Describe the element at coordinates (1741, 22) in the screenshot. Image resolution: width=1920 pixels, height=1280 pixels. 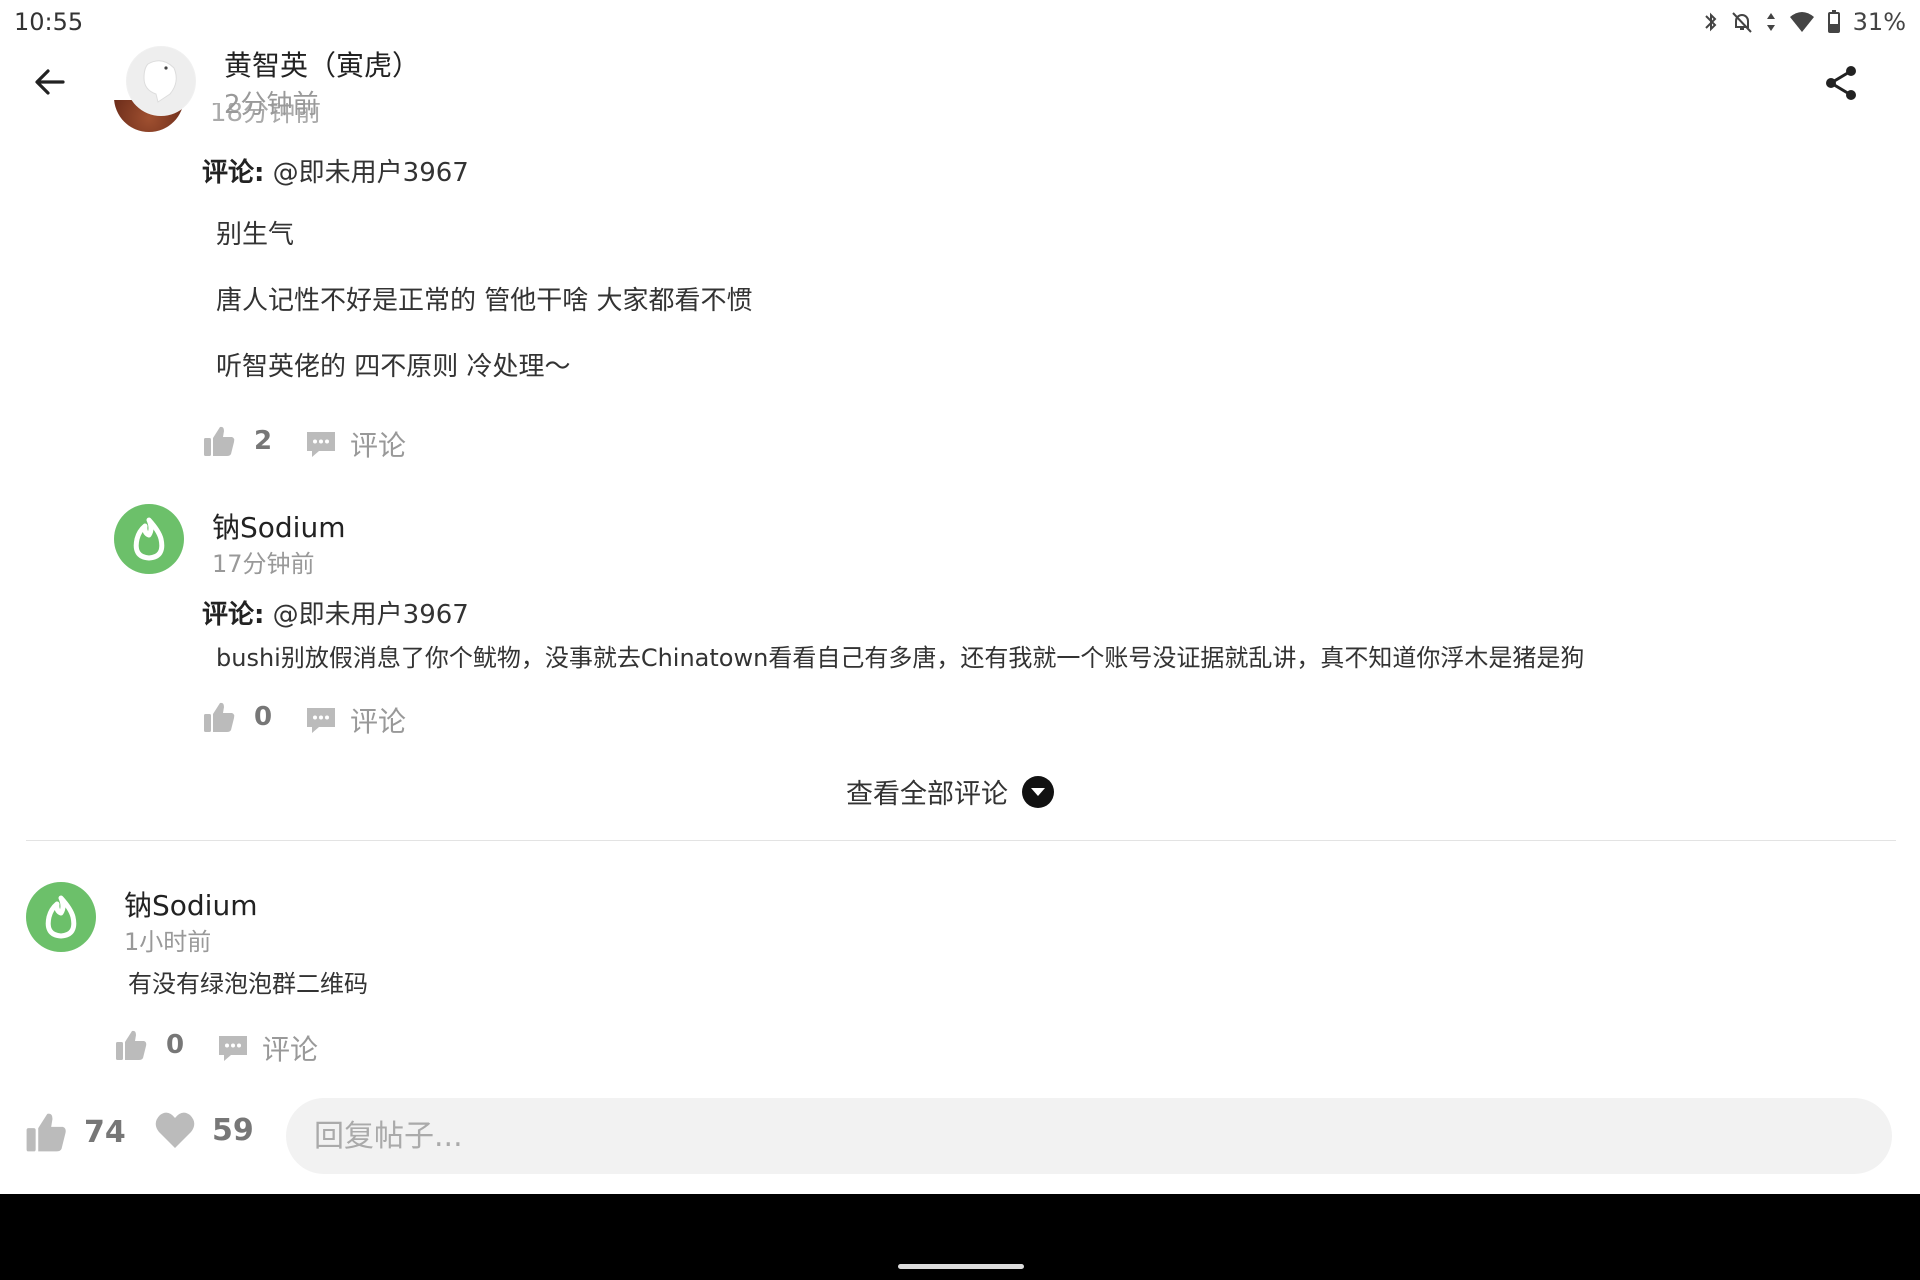
I see `notifications-off-icon` at that location.